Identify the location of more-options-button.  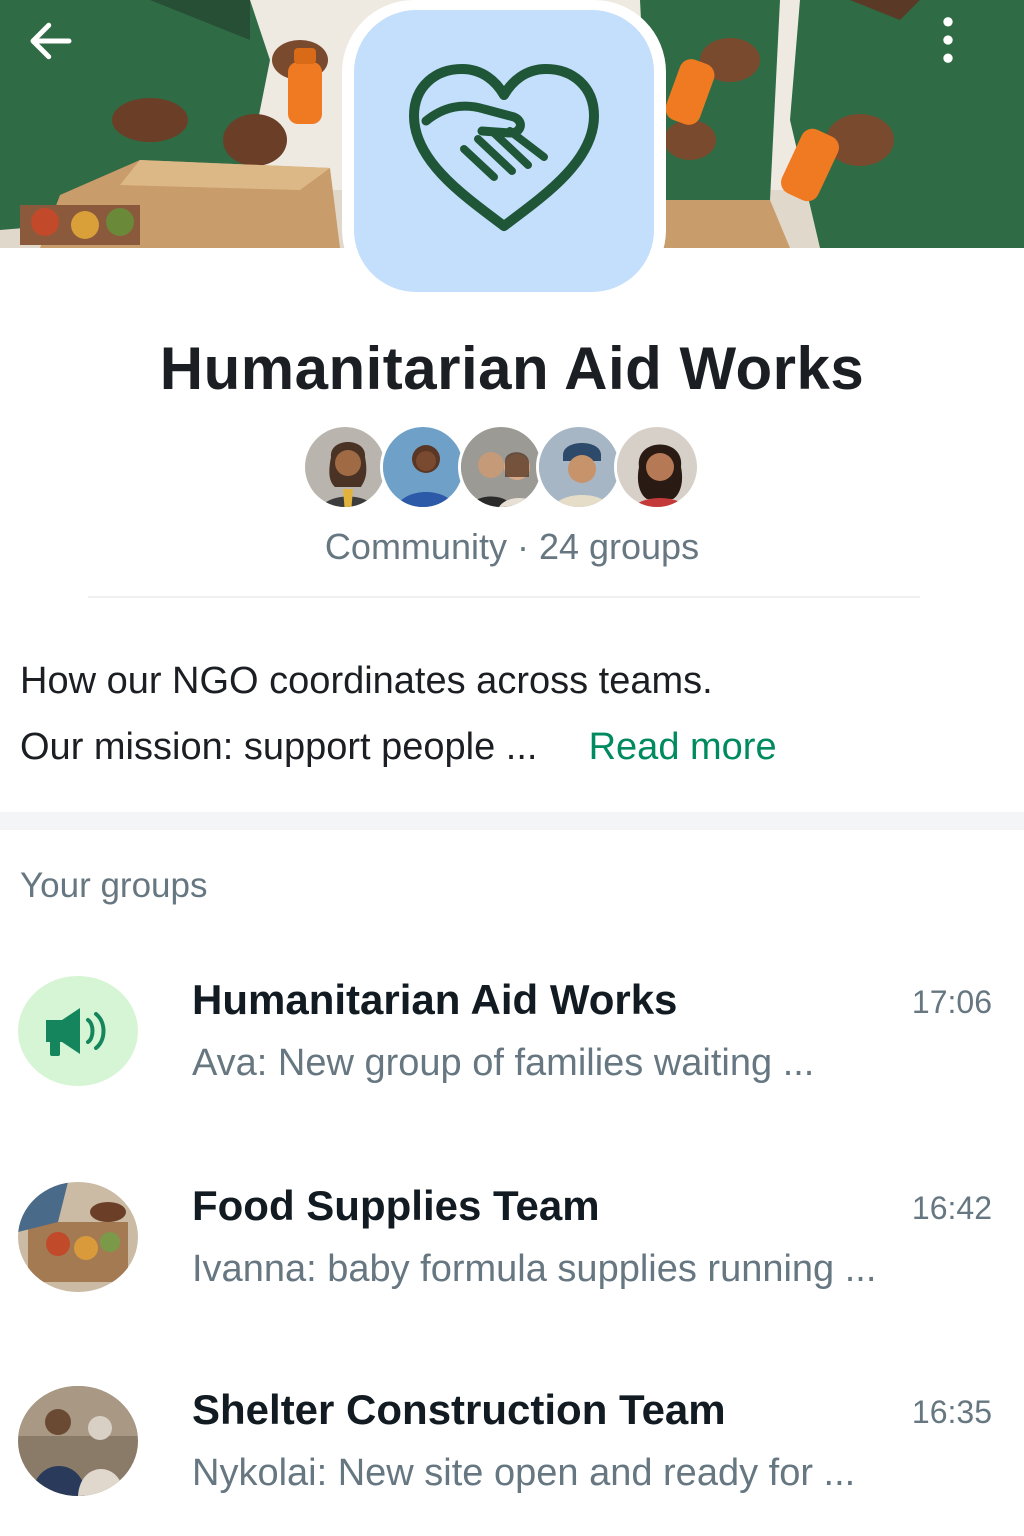
(958, 46).